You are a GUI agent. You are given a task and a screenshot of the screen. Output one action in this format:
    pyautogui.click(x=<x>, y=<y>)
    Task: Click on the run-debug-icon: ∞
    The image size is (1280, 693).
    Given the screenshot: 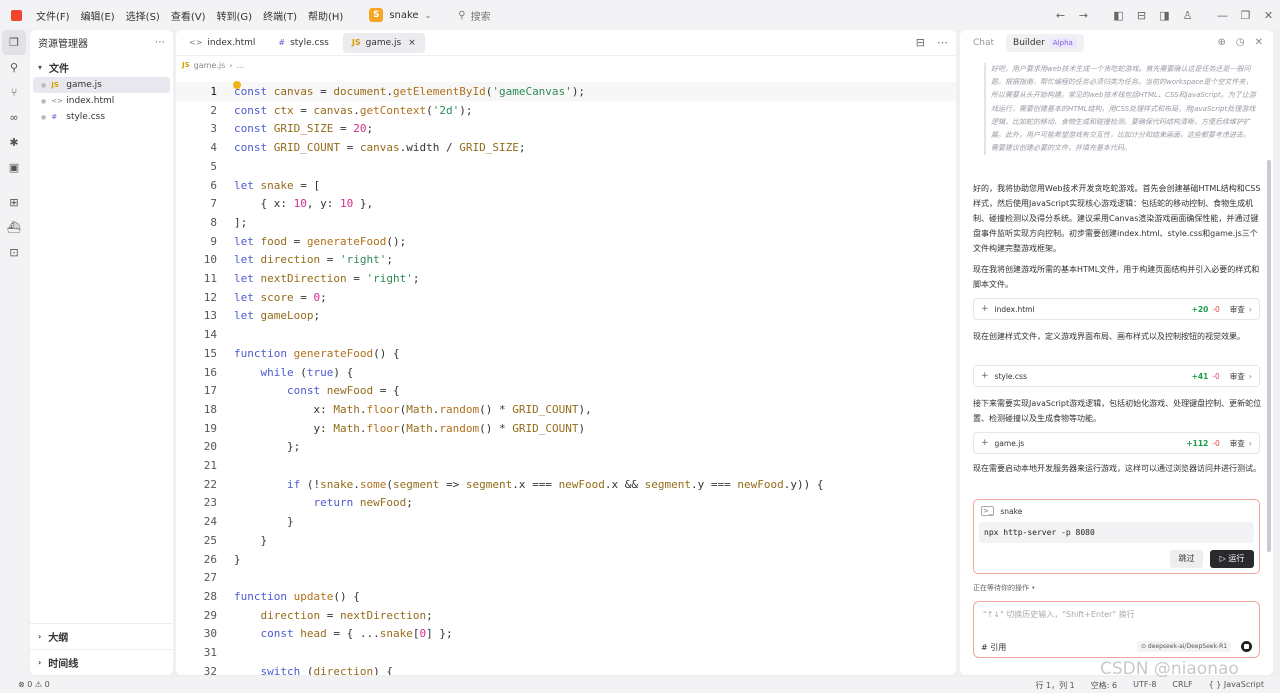 What is the action you would take?
    pyautogui.click(x=14, y=117)
    